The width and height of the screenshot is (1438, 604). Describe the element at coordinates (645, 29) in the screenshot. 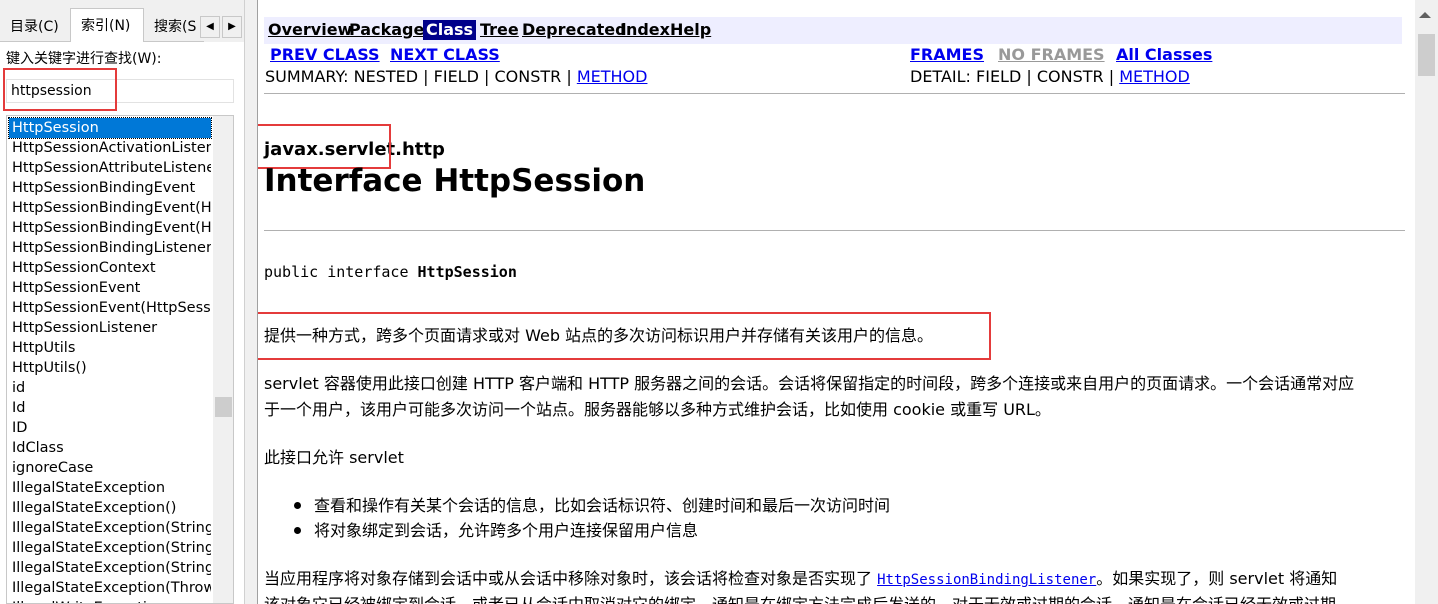

I see `nav-index-link: Index` at that location.